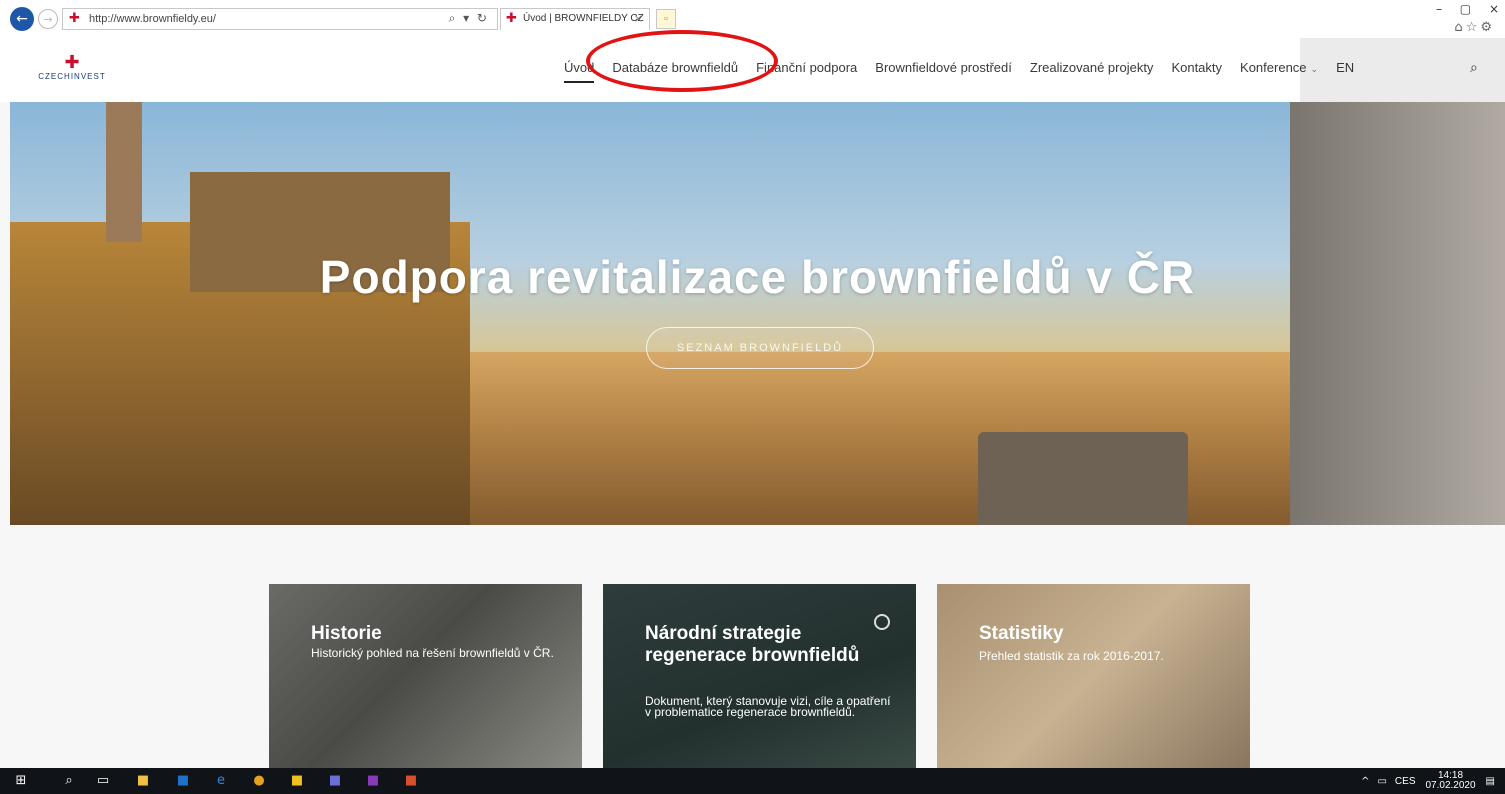 The image size is (1505, 794). I want to click on hero-tank, so click(1083, 478).